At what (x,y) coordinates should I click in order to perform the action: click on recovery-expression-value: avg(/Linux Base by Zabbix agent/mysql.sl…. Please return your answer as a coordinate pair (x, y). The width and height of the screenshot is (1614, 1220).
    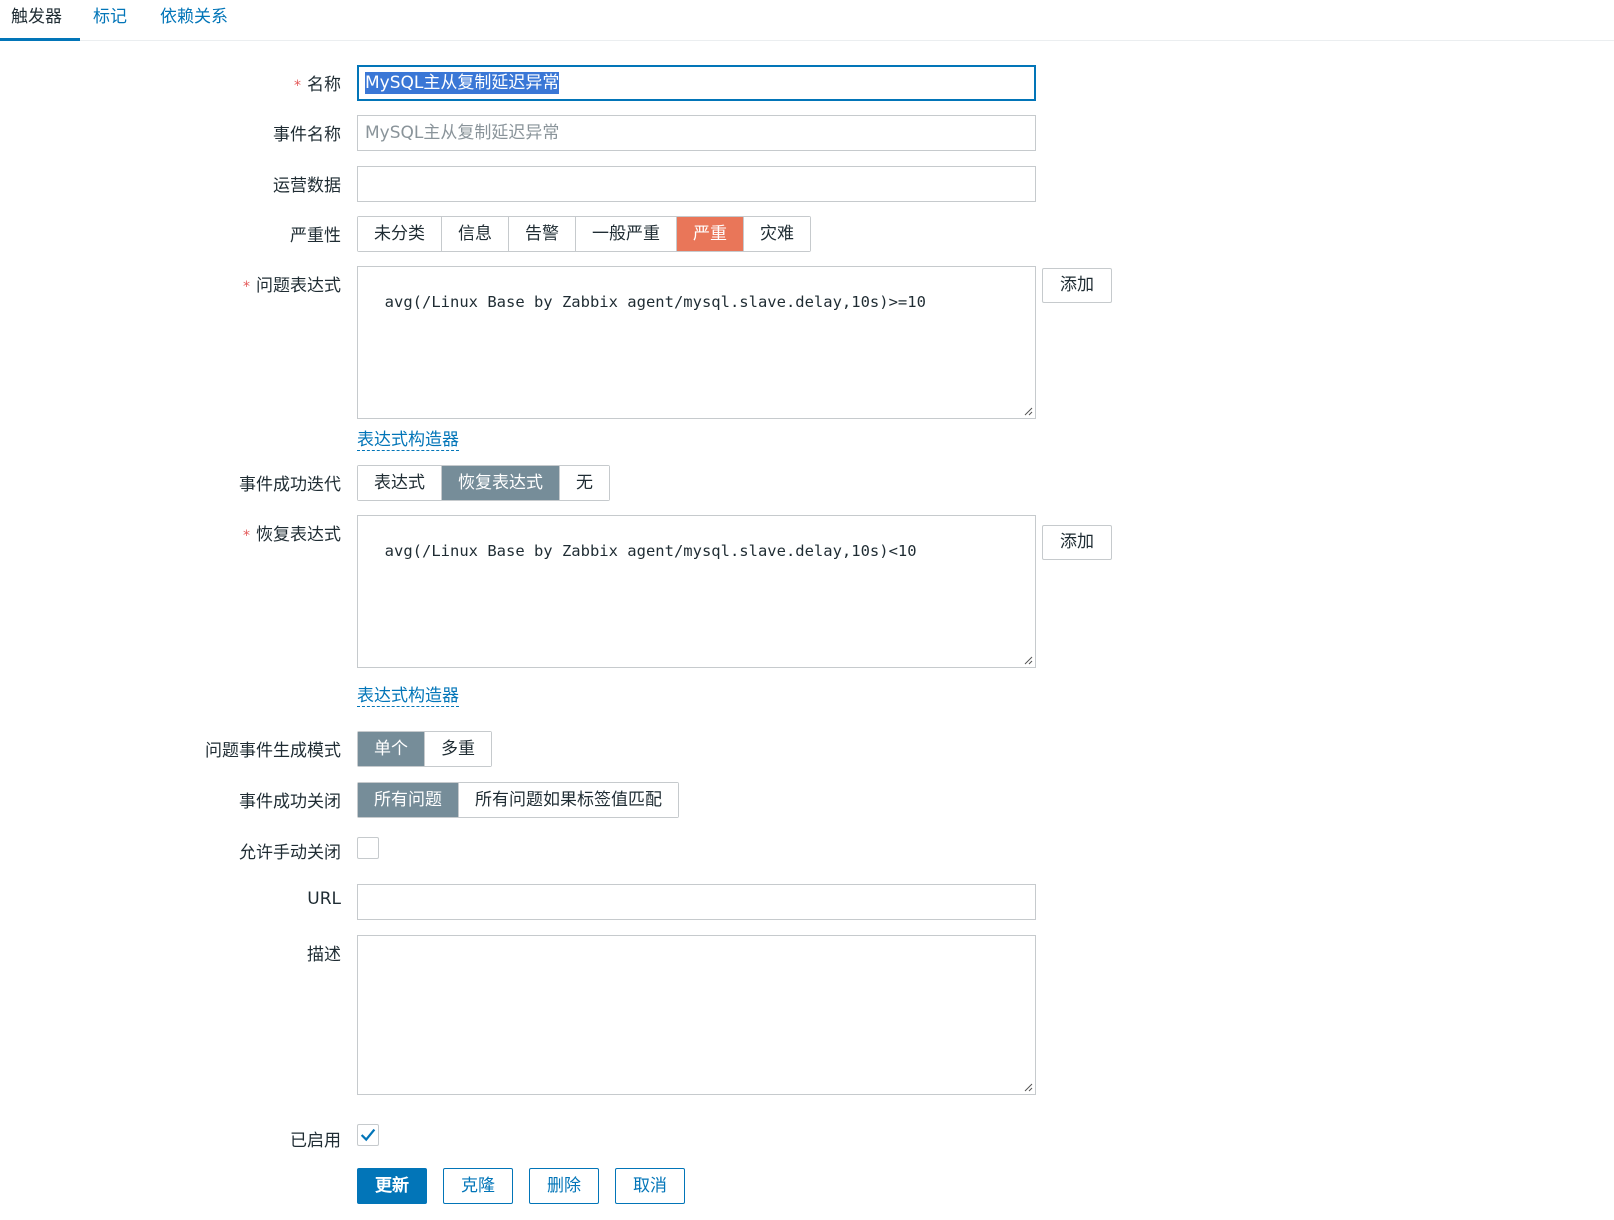
    Looking at the image, I should click on (650, 551).